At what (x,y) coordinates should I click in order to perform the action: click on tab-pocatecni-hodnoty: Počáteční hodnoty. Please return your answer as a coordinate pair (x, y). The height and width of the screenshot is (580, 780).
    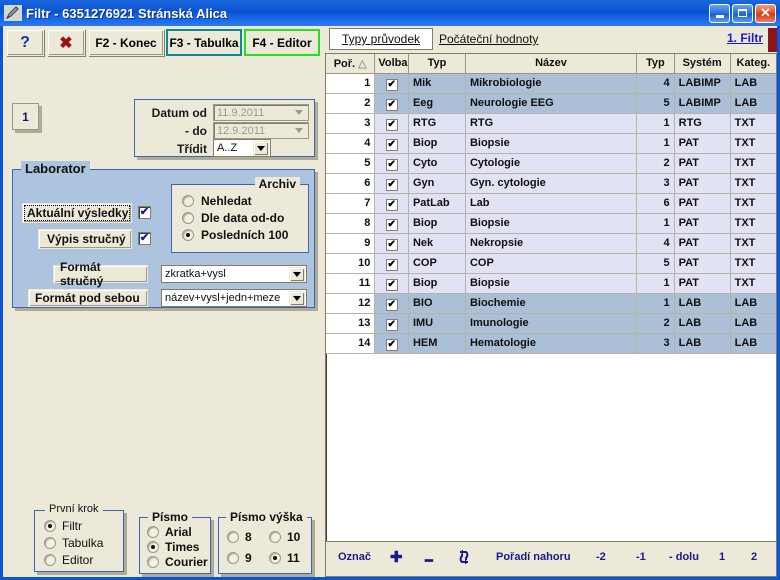
    Looking at the image, I should click on (509, 39).